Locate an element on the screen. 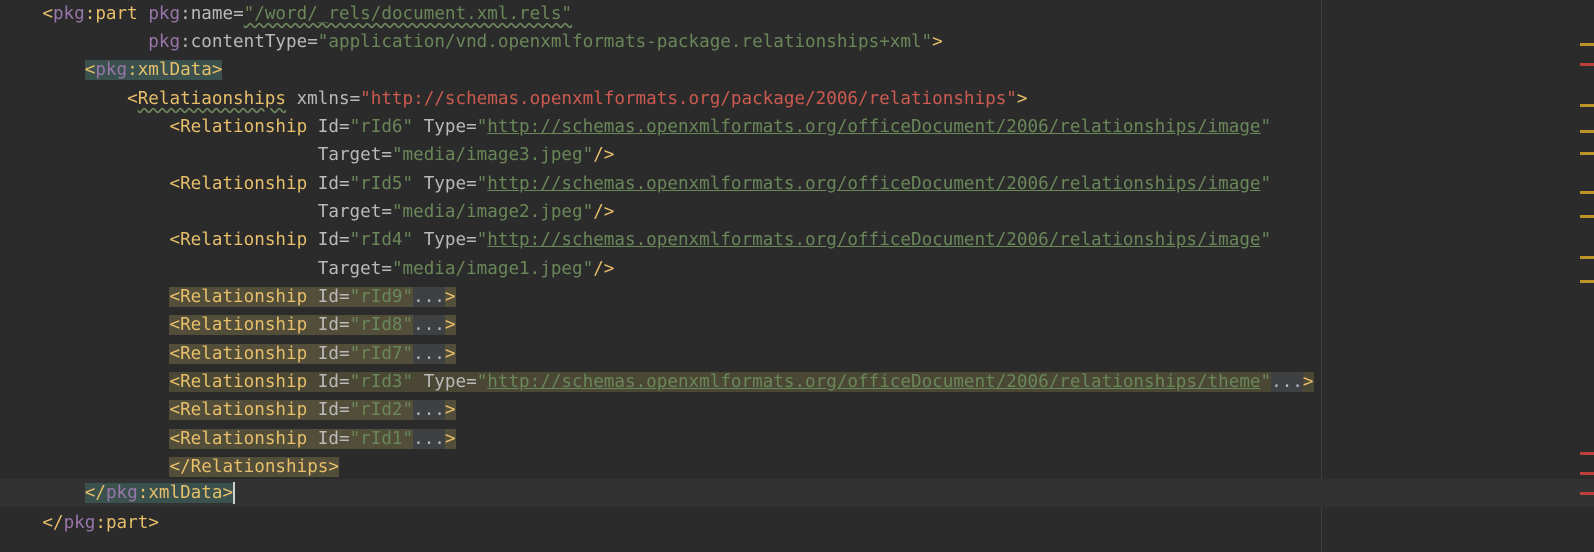  current-line-highlight is located at coordinates (797, 493).